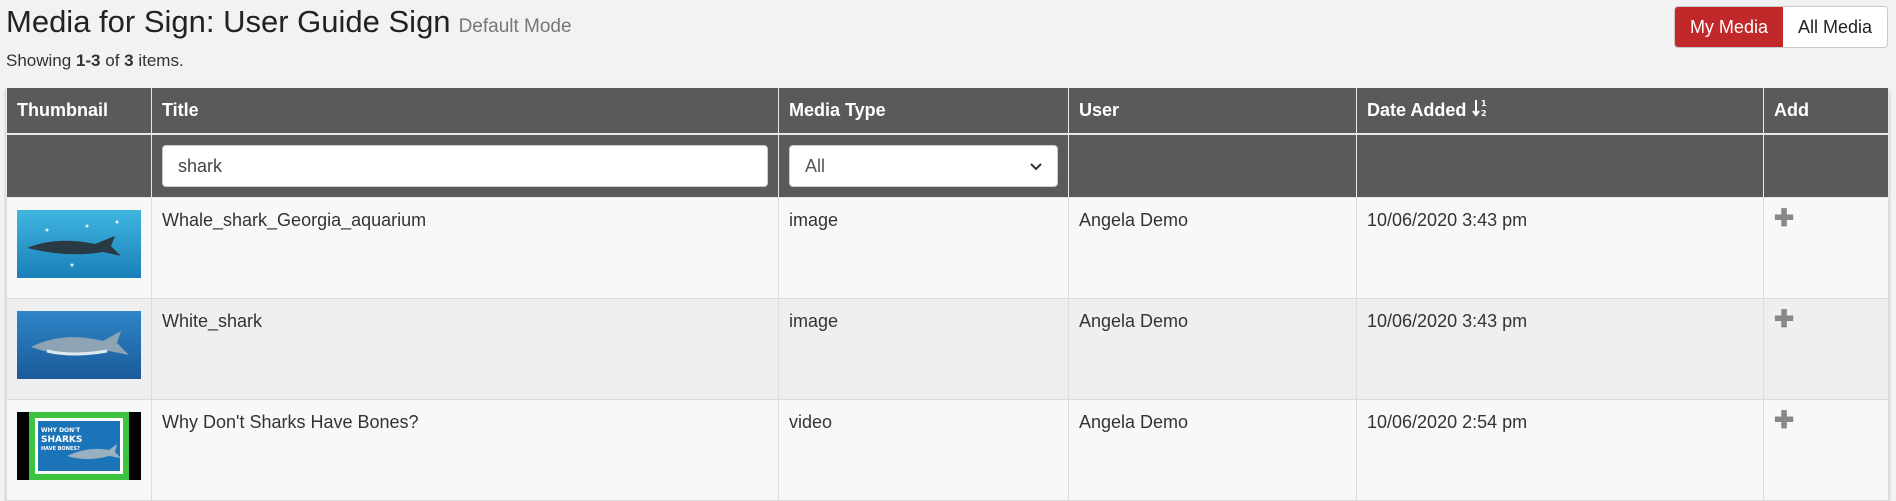 The image size is (1896, 501). I want to click on filter-cell-media-type: All, so click(923, 165).